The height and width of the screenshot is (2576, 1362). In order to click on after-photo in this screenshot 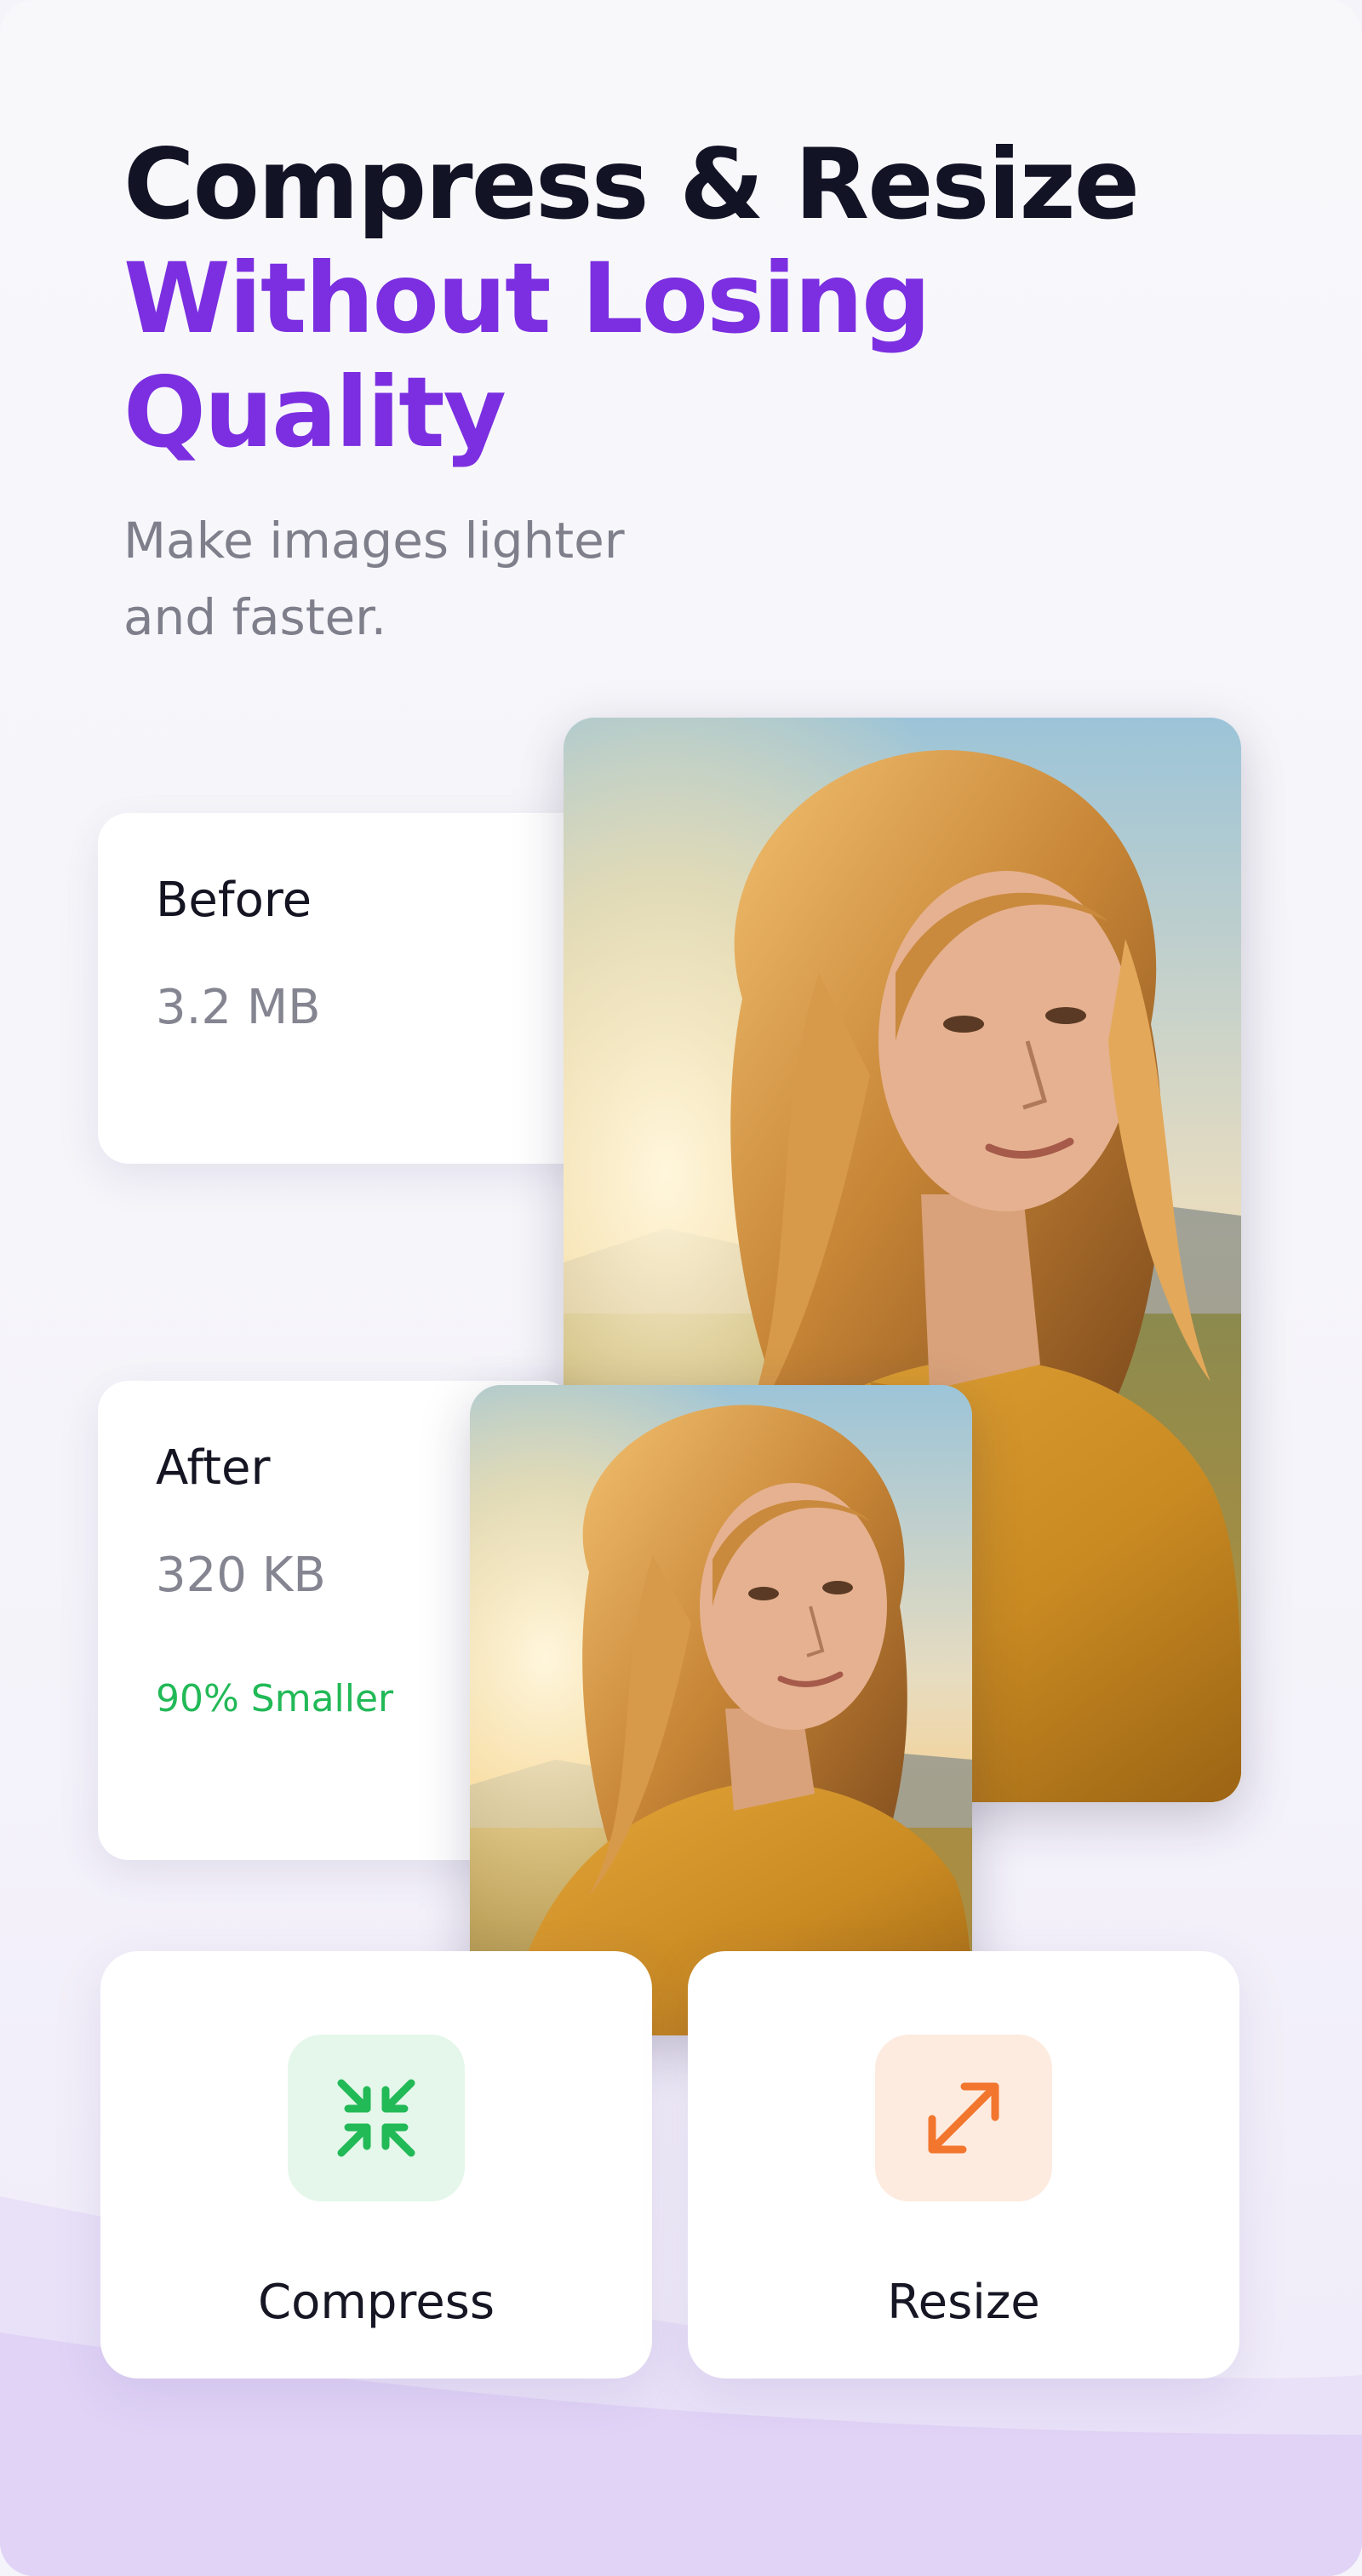, I will do `click(721, 1710)`.